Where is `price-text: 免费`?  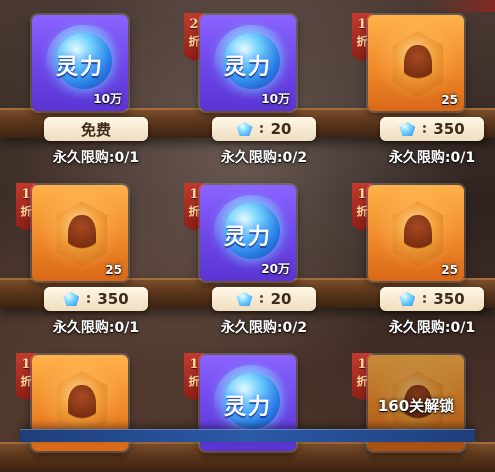
price-text: 免费 is located at coordinates (95, 129).